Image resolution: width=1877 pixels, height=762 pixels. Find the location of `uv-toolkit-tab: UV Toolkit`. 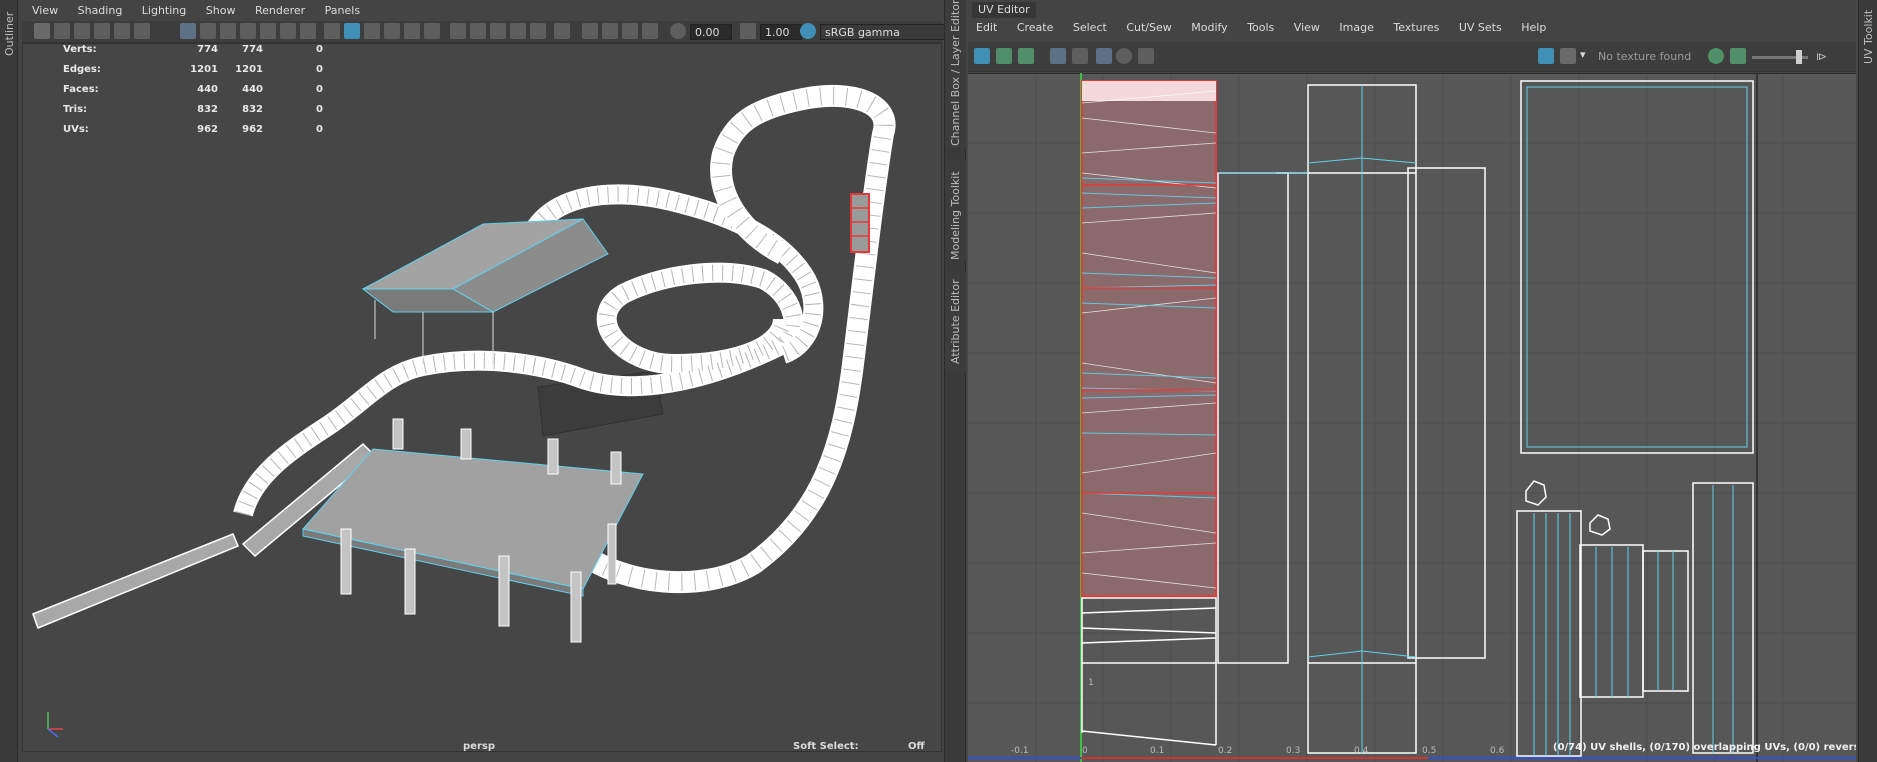

uv-toolkit-tab: UV Toolkit is located at coordinates (1867, 381).